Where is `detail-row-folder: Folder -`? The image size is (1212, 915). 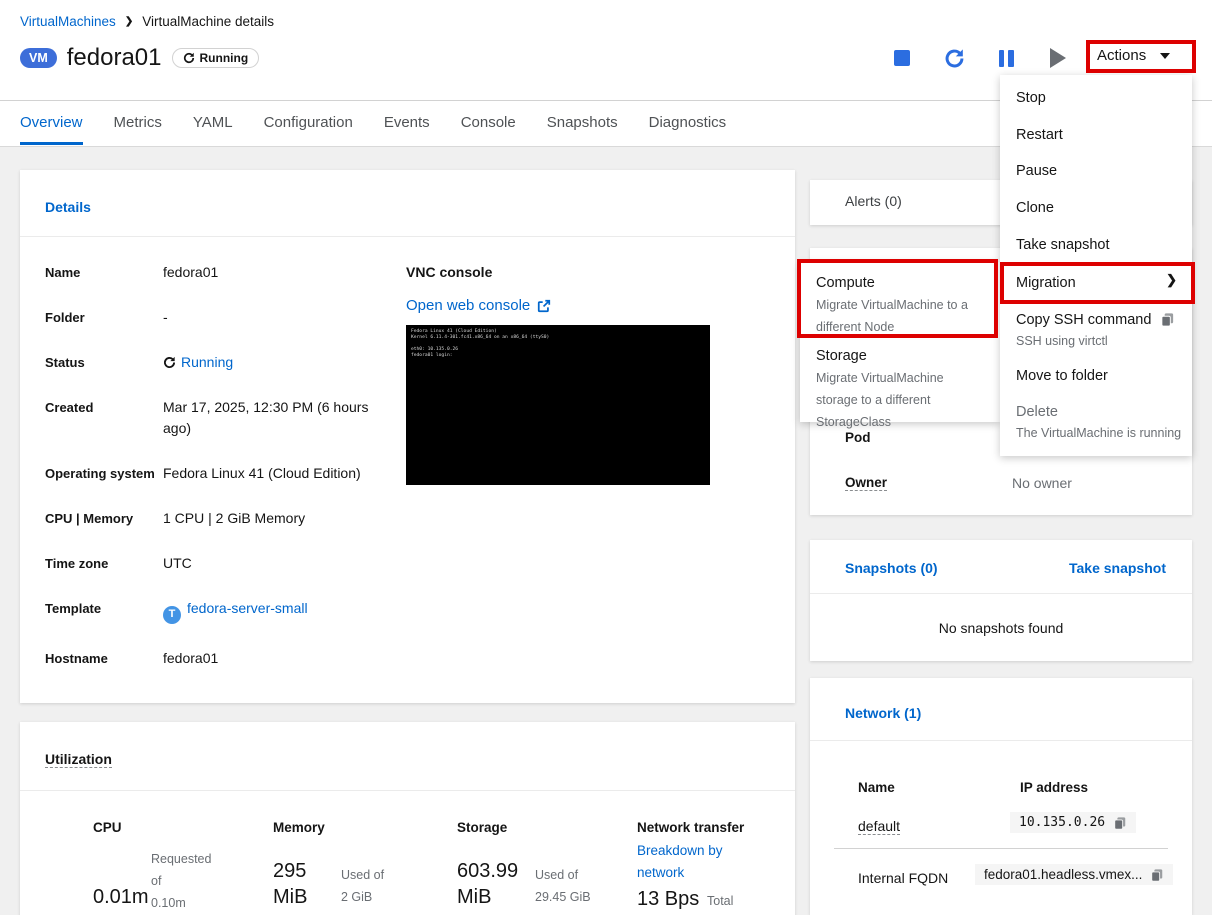
detail-row-folder: Folder - is located at coordinates (220, 317).